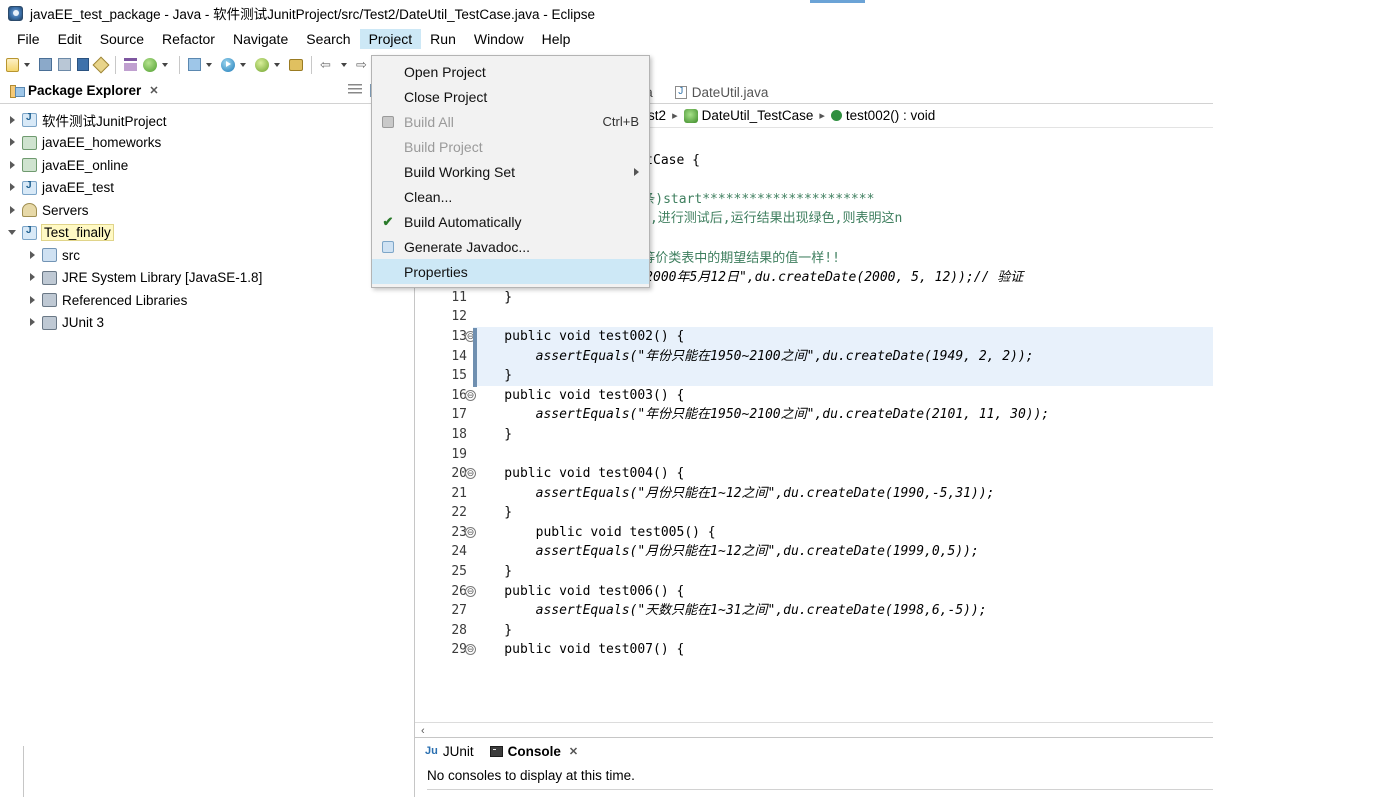 The width and height of the screenshot is (1399, 797). I want to click on menu-file: File, so click(28, 39).